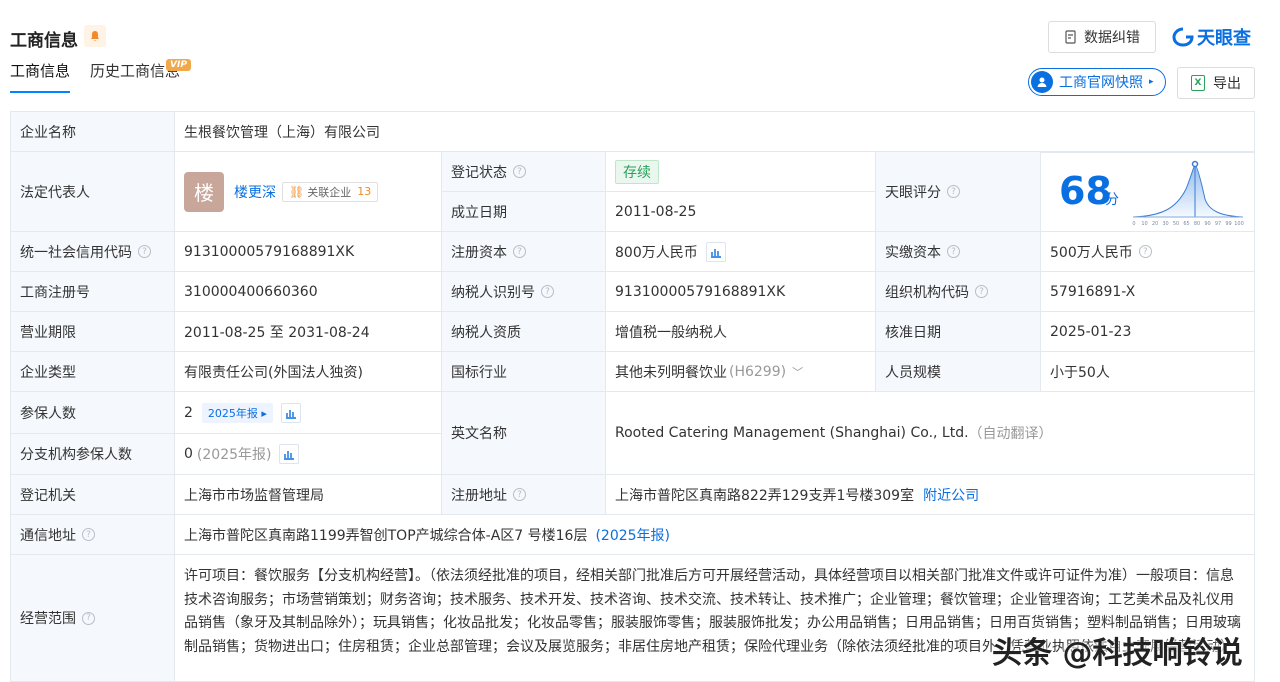  I want to click on label-insured: 参保人数, so click(92, 412).